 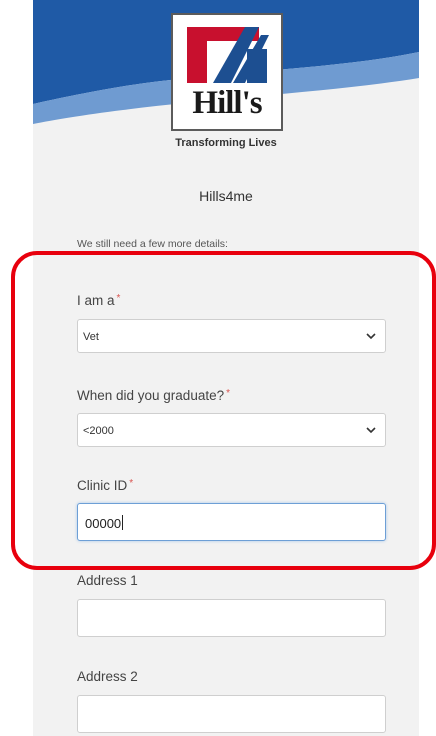 I want to click on brand-tagline: Transforming Lives, so click(x=226, y=143).